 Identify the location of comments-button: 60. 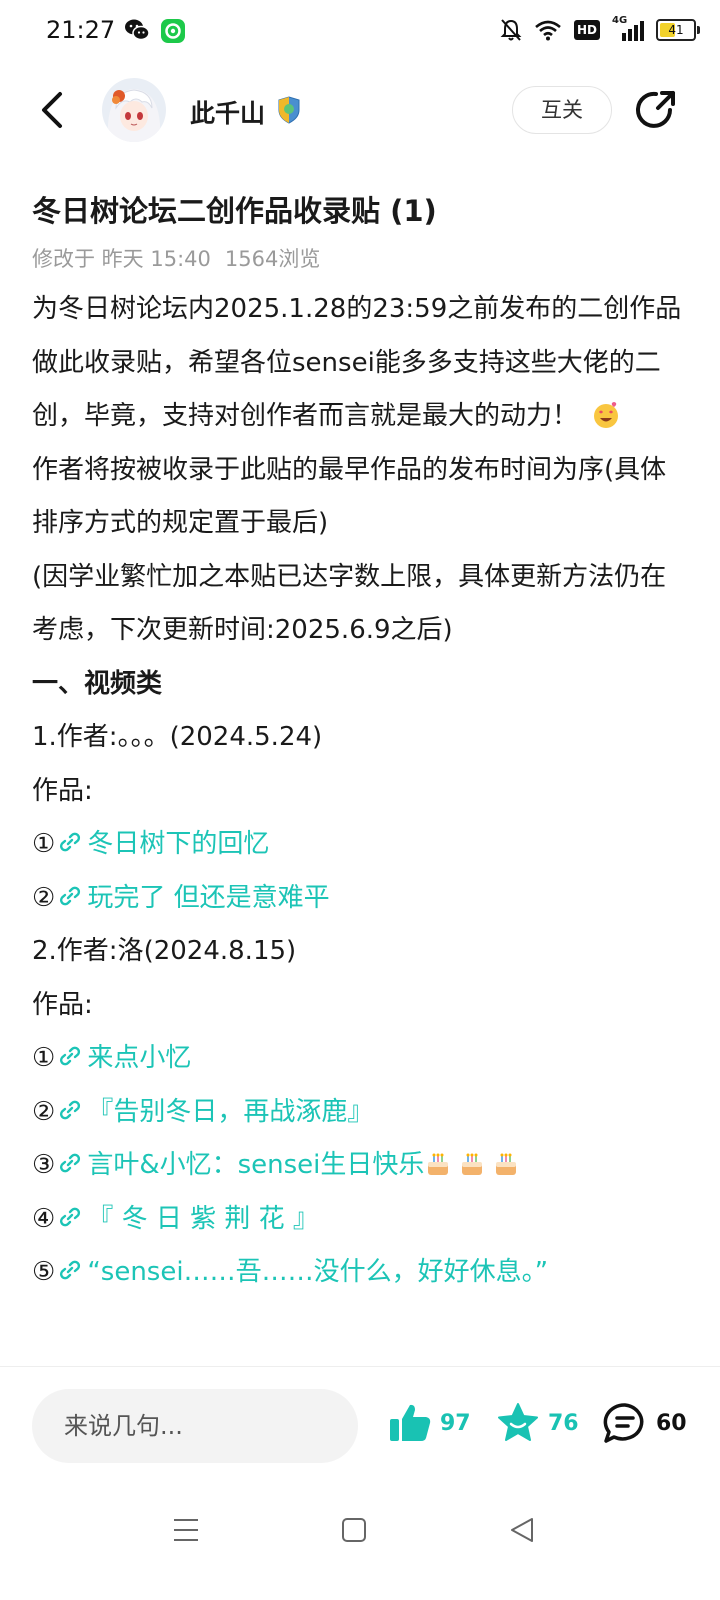
(644, 1423).